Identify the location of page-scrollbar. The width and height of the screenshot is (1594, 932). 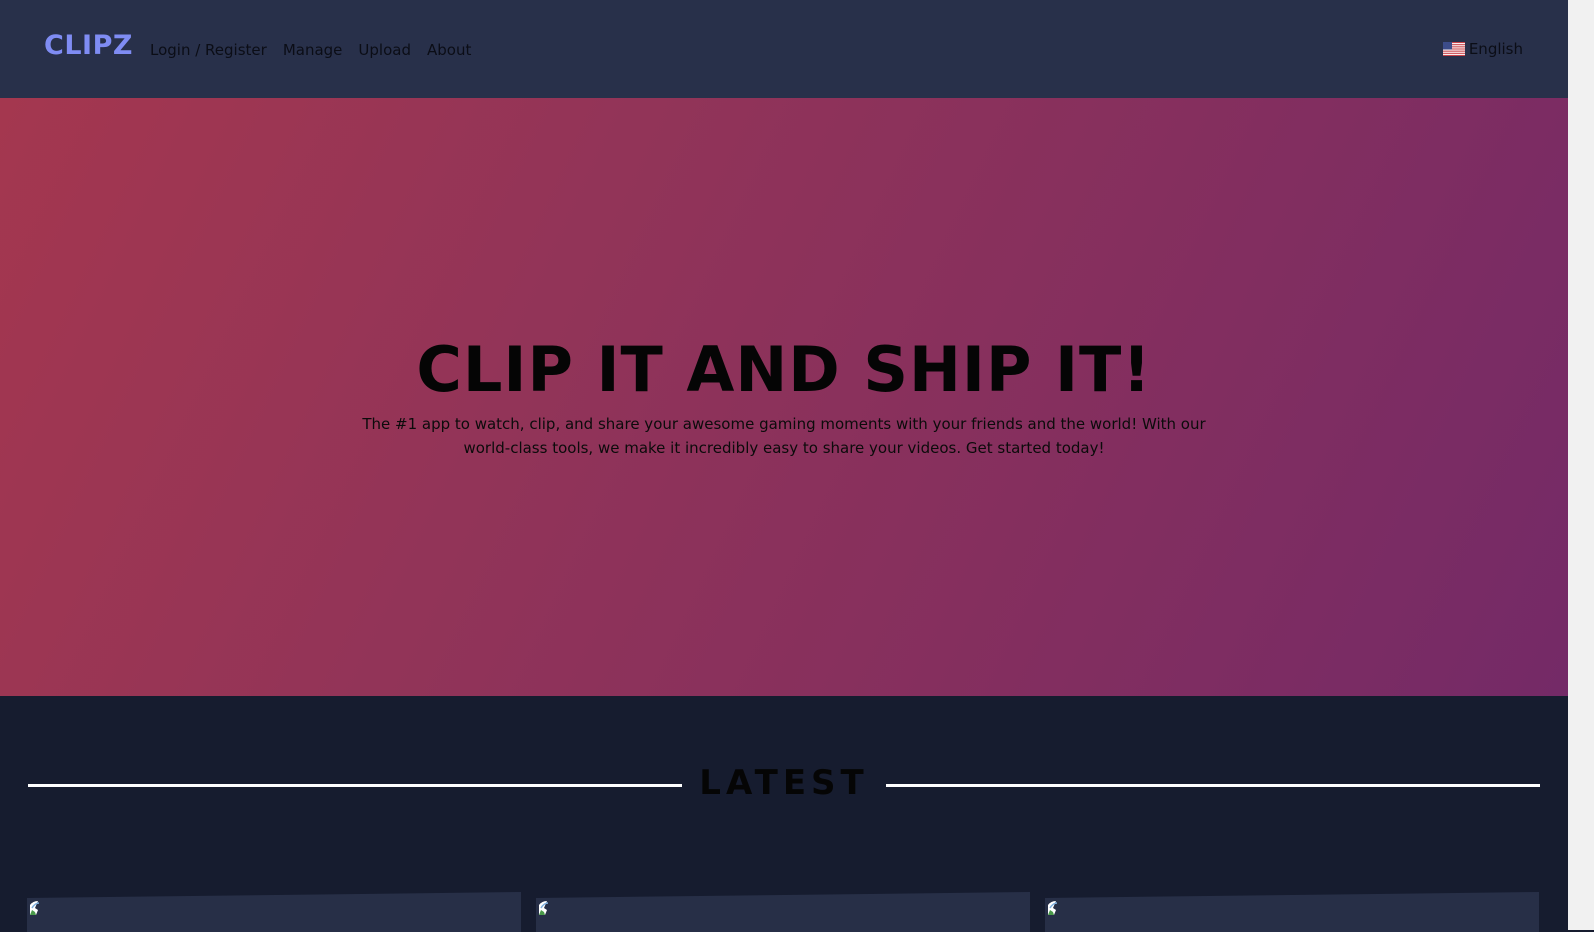
(1581, 465).